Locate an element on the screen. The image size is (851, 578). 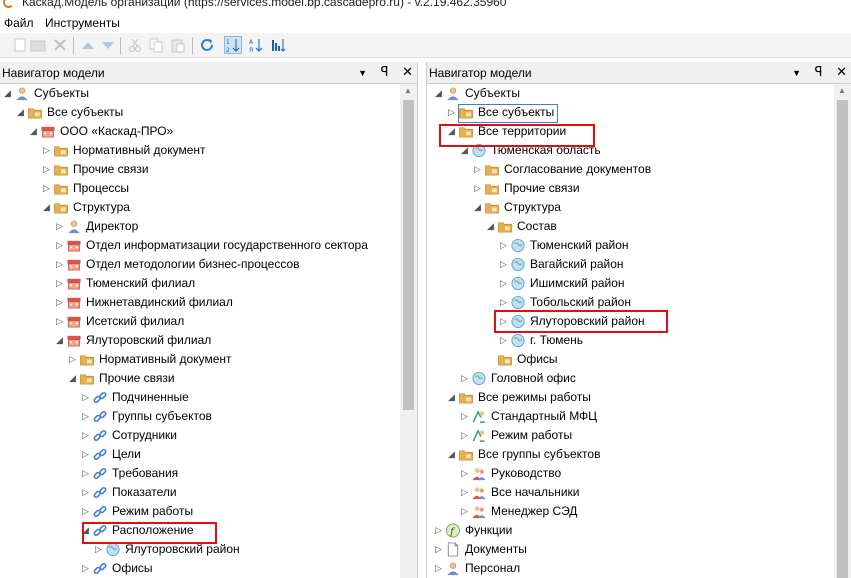
tree-item: ◢ Все режимы работы is located at coordinates (630, 397).